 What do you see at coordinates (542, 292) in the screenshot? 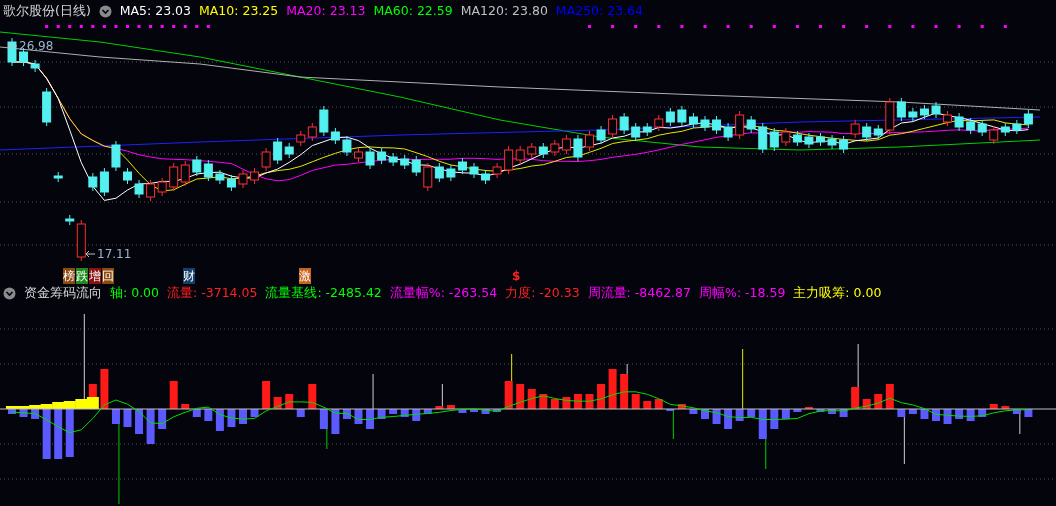
I see `indicator-reading: 力度: -20.33` at bounding box center [542, 292].